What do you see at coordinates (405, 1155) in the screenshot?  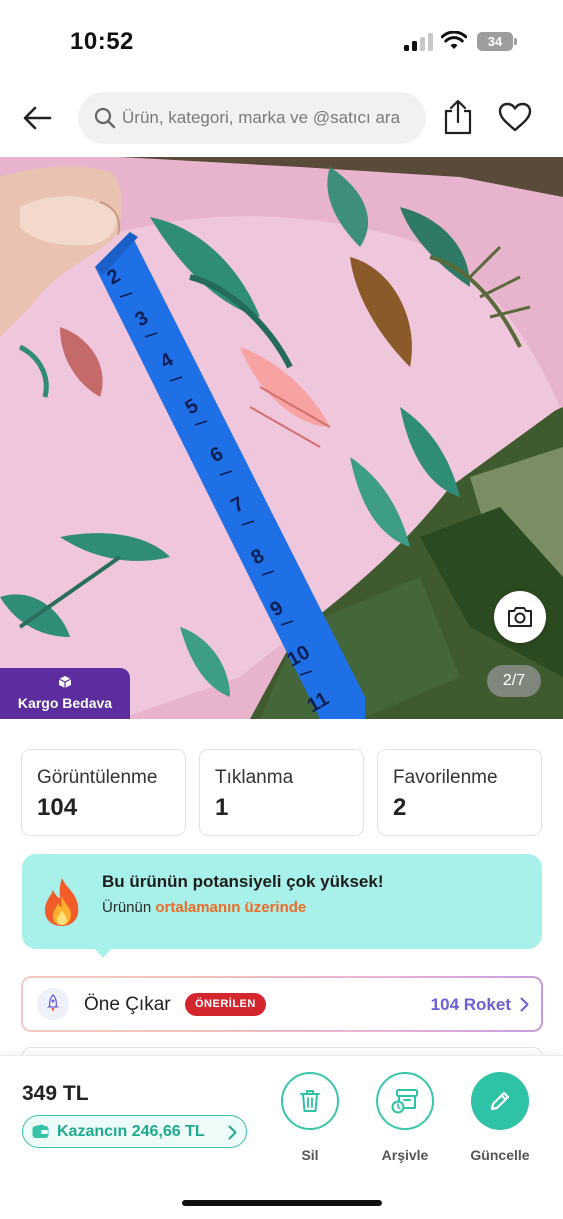 I see `archive-label: Arşivle` at bounding box center [405, 1155].